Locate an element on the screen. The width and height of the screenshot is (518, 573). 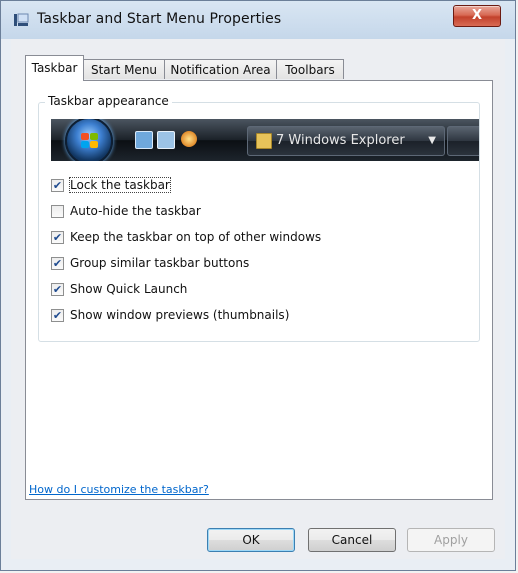
taskbar-button-windows-explorer: 7 Windows Explorer ▼ is located at coordinates (346, 141).